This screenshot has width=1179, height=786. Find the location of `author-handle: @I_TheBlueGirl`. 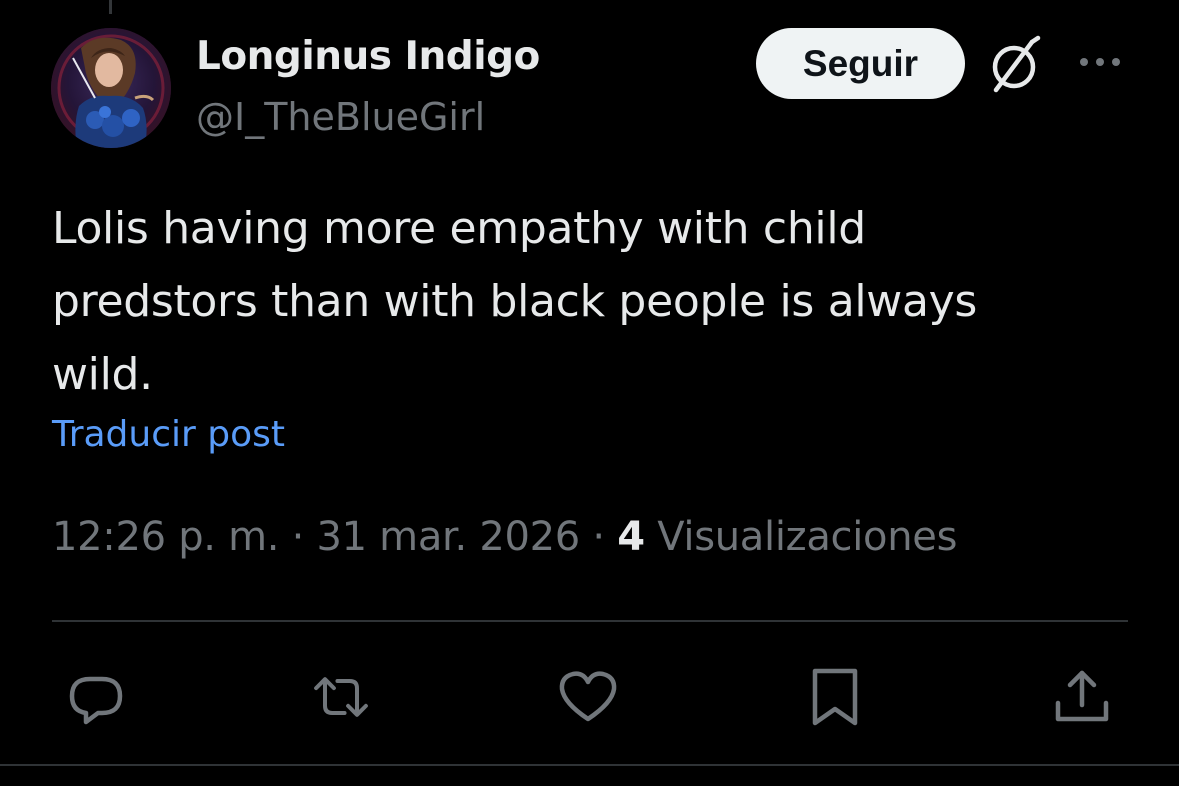

author-handle: @I_TheBlueGirl is located at coordinates (340, 117).